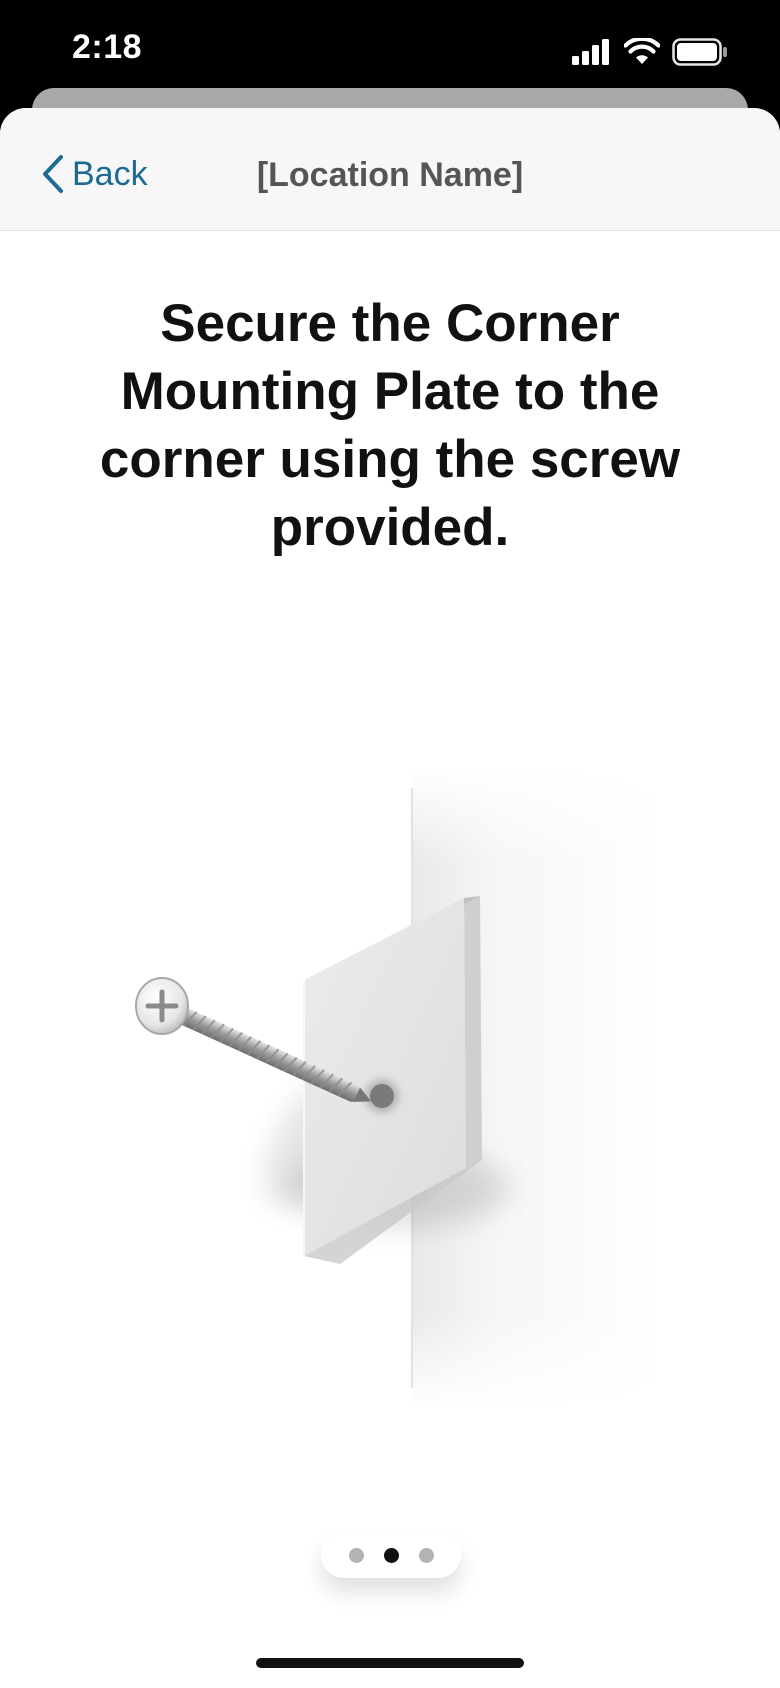  Describe the element at coordinates (110, 173) in the screenshot. I see `back-label: Back` at that location.